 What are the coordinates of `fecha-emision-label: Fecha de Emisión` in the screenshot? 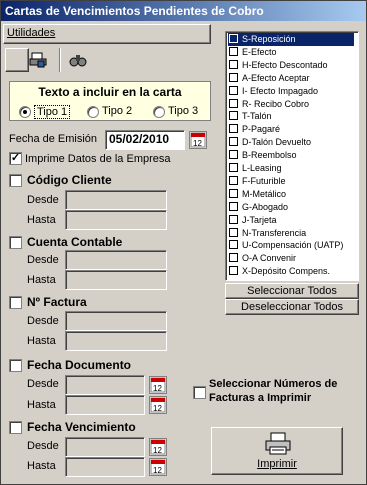 It's located at (53, 139).